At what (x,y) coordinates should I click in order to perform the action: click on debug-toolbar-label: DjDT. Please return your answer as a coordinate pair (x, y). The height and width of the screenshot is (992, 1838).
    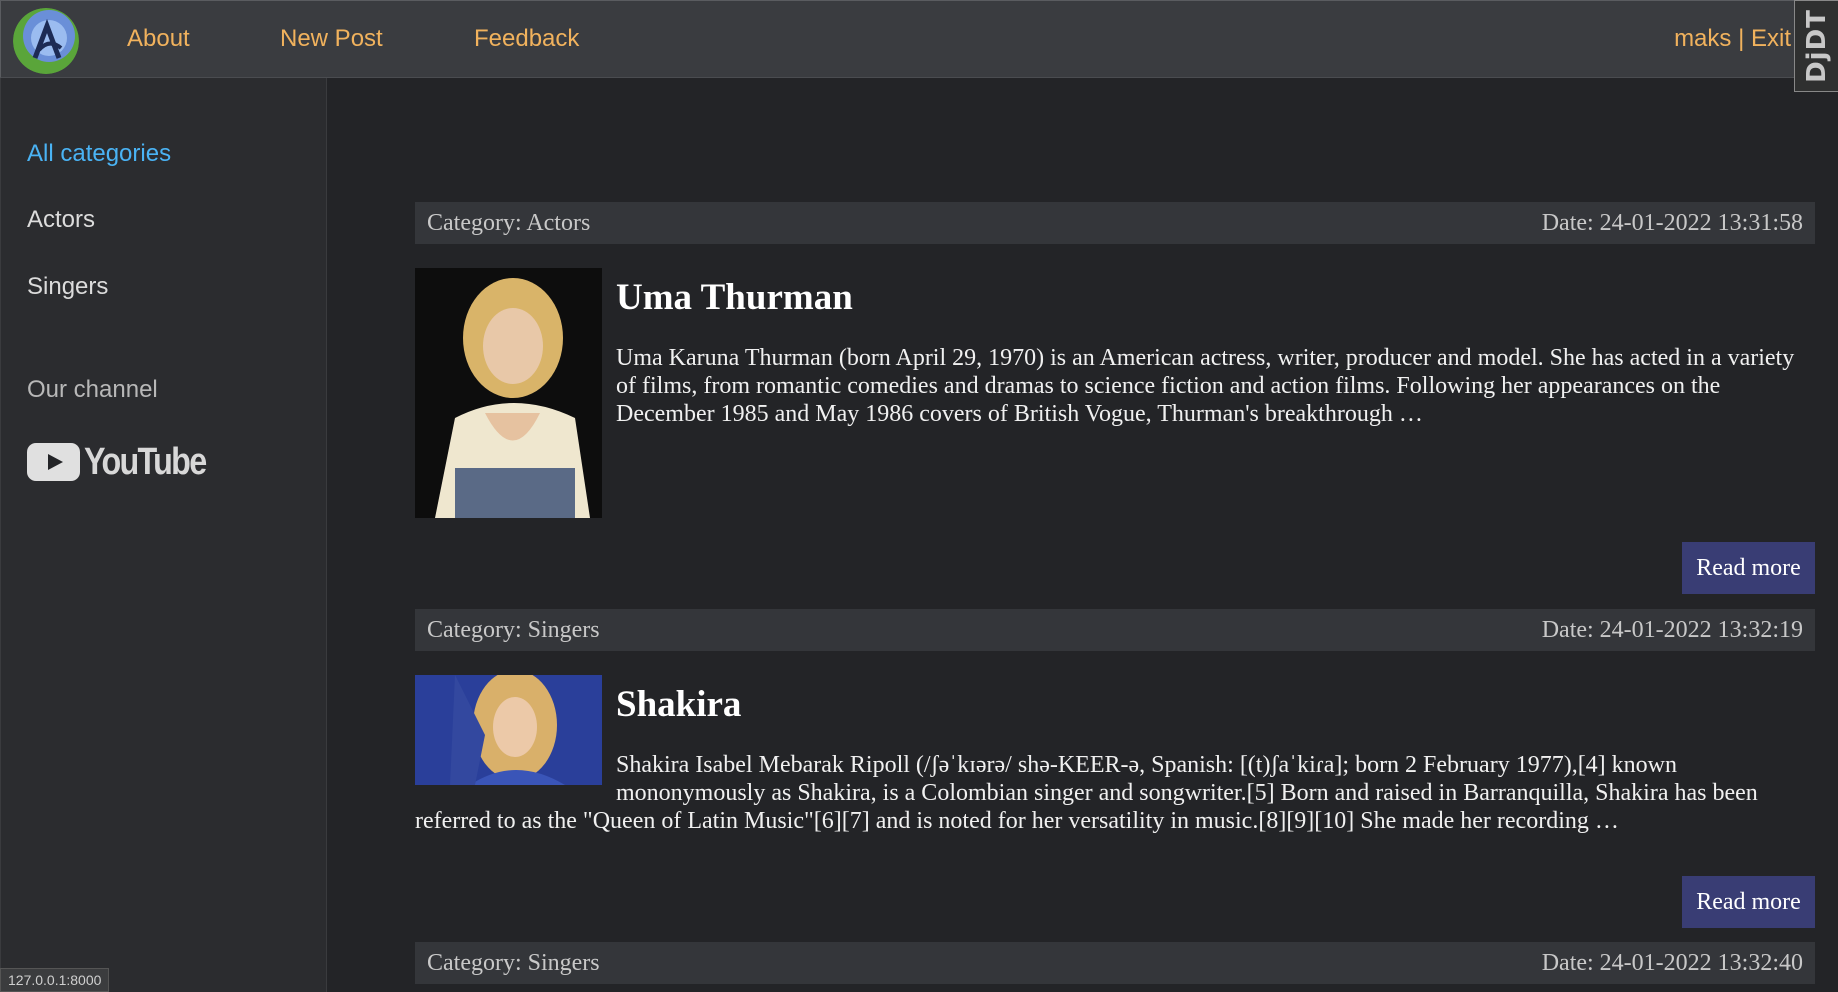
    Looking at the image, I should click on (1816, 46).